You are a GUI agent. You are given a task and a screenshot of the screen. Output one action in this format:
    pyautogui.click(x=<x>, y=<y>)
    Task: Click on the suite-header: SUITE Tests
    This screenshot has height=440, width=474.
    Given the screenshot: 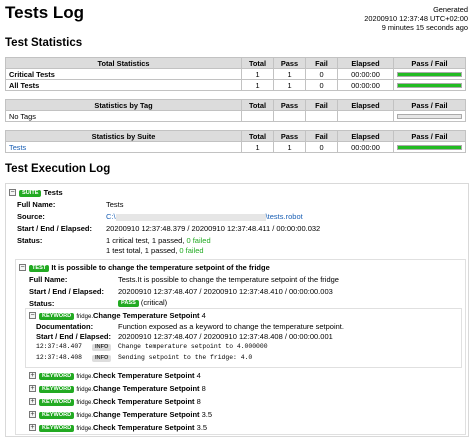 What is the action you would take?
    pyautogui.click(x=41, y=192)
    